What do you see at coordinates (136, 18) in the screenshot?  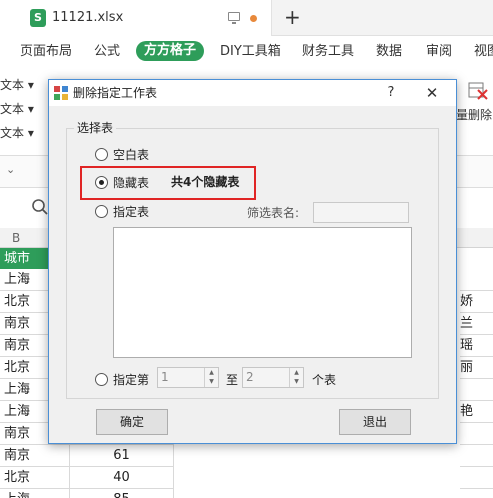 I see `file-tab: S 11121.xlsx` at bounding box center [136, 18].